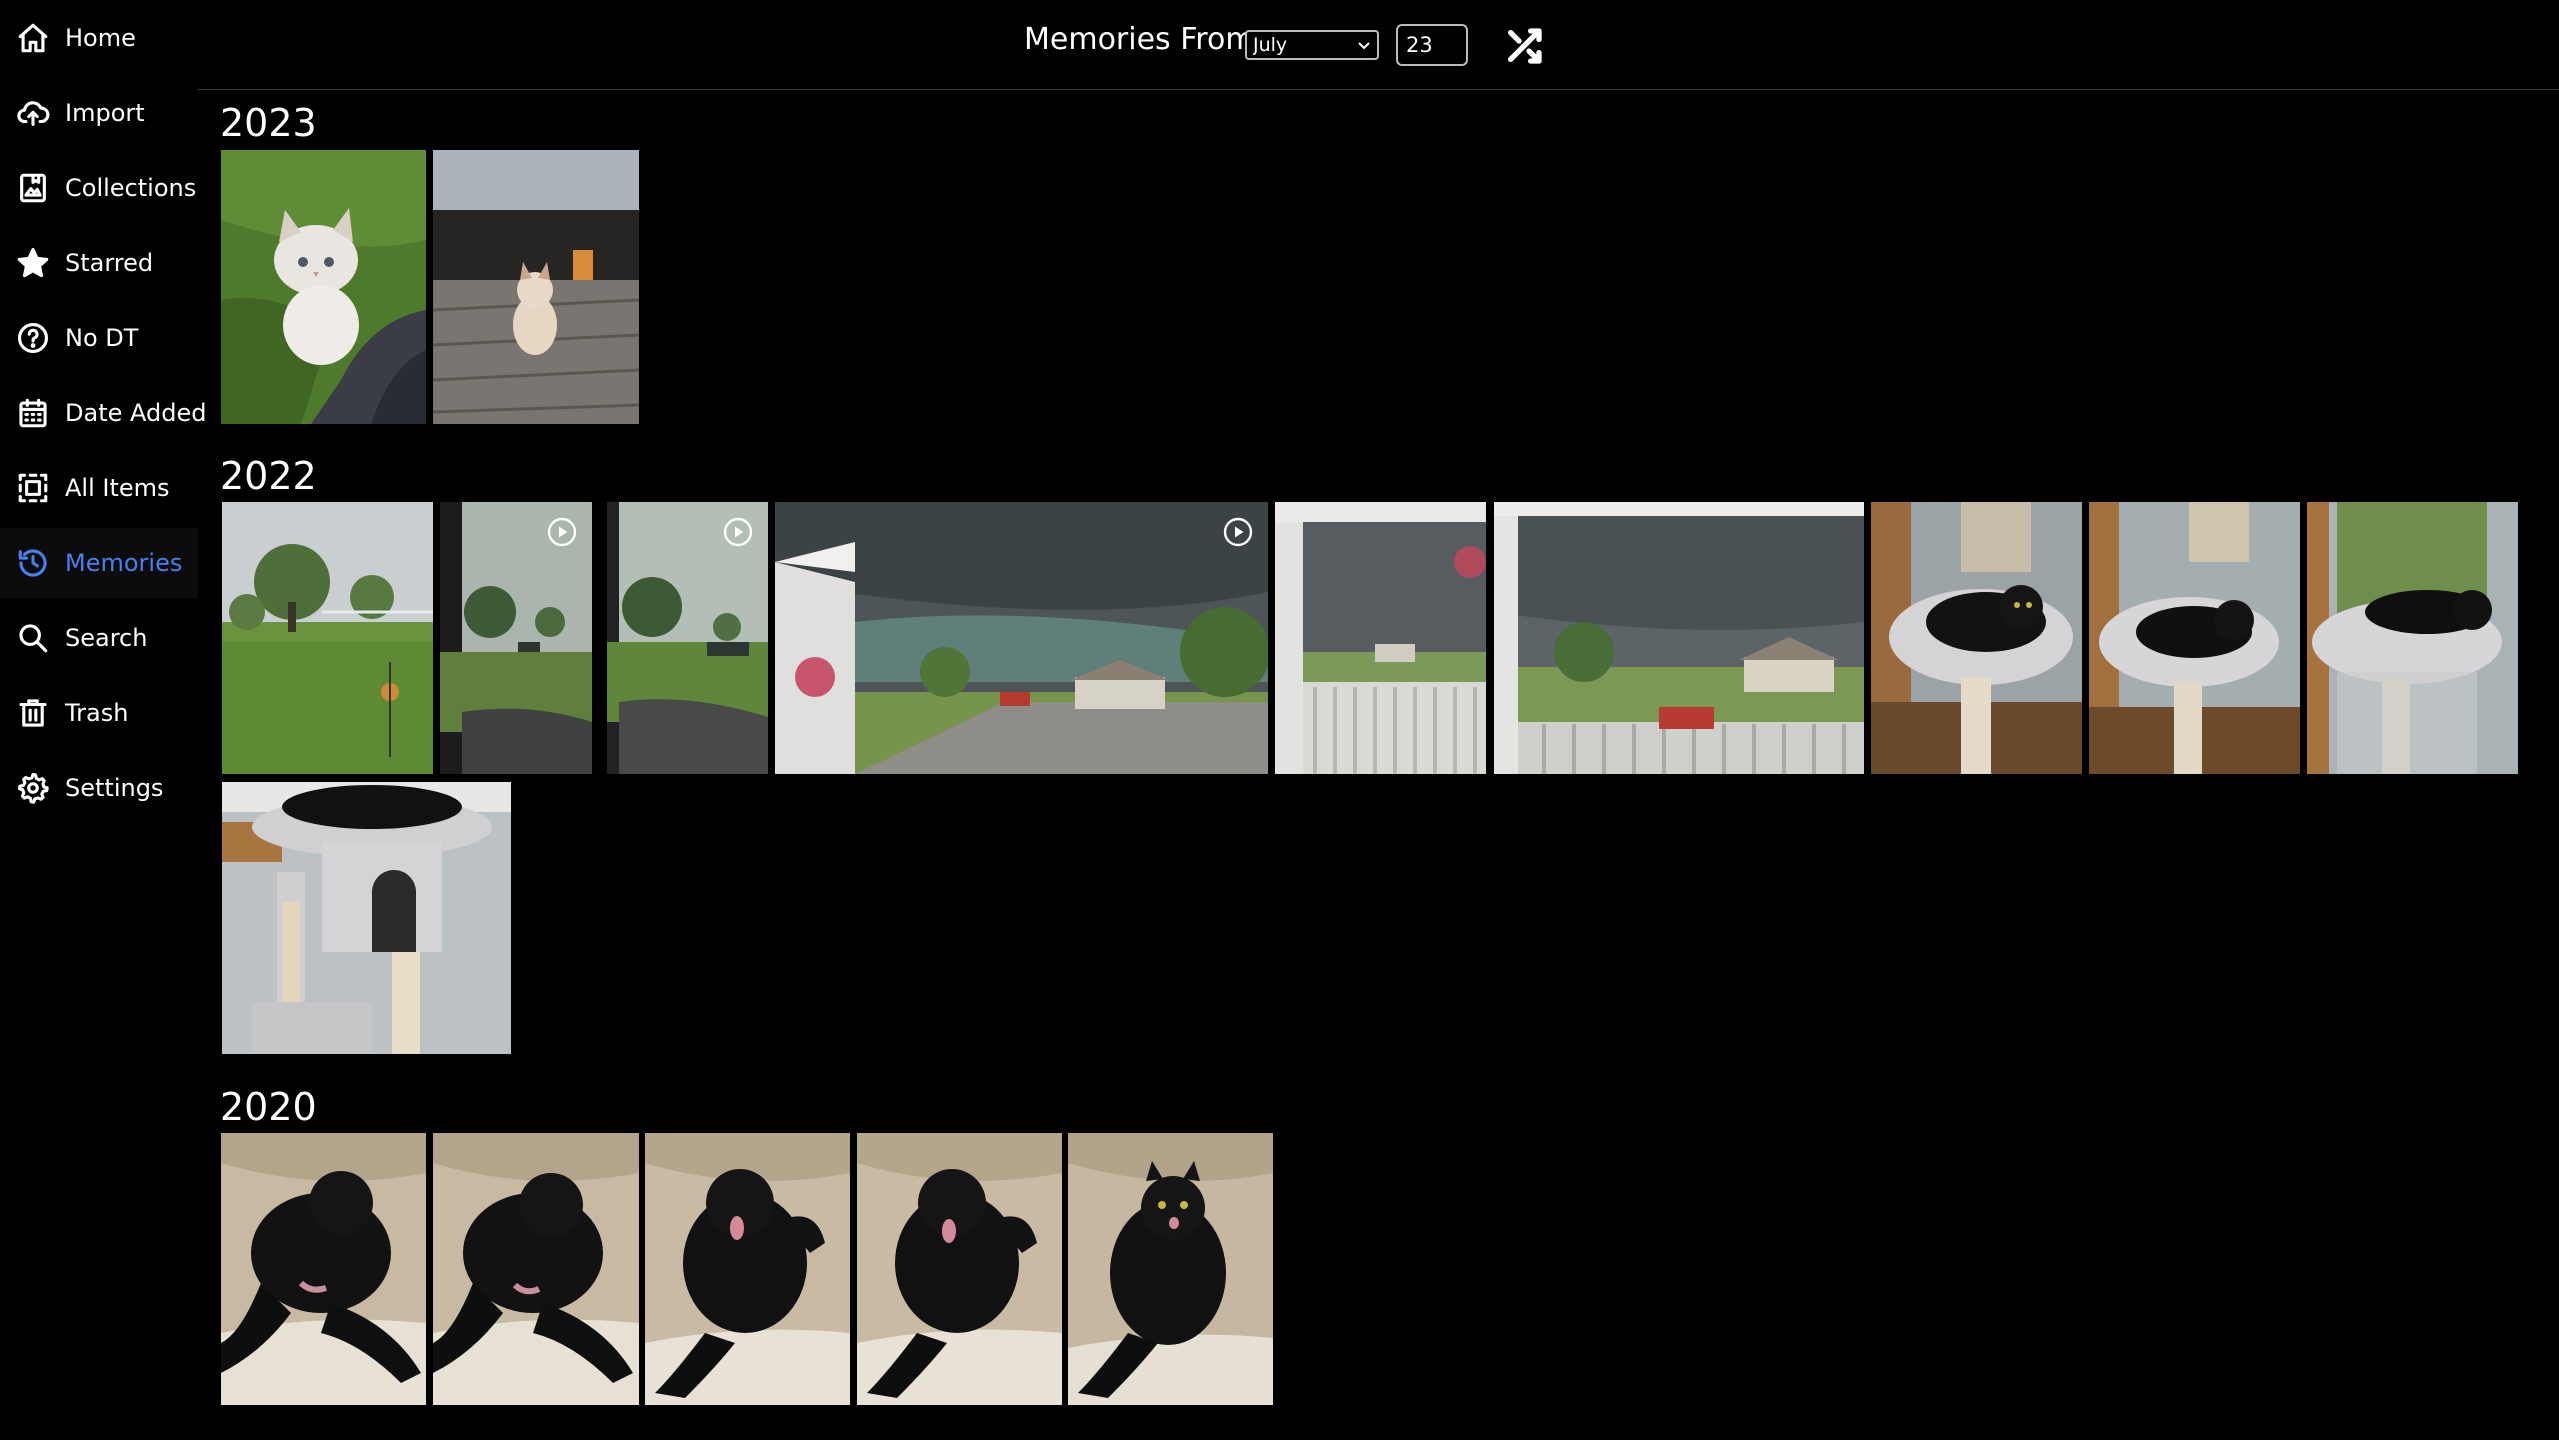 Image resolution: width=2559 pixels, height=1440 pixels. Describe the element at coordinates (109, 263) in the screenshot. I see `sidebar-item-label: Starred` at that location.